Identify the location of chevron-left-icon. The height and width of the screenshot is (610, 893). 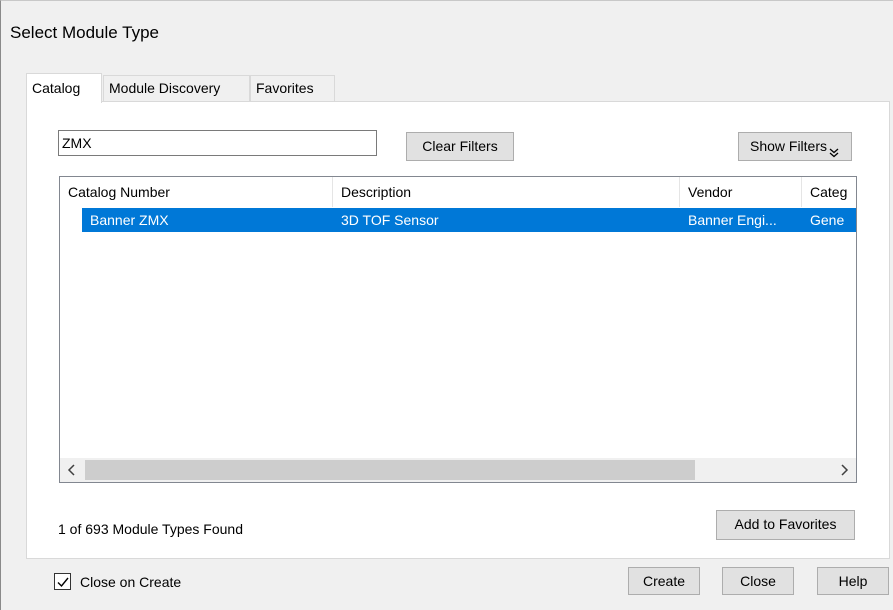
(72, 470).